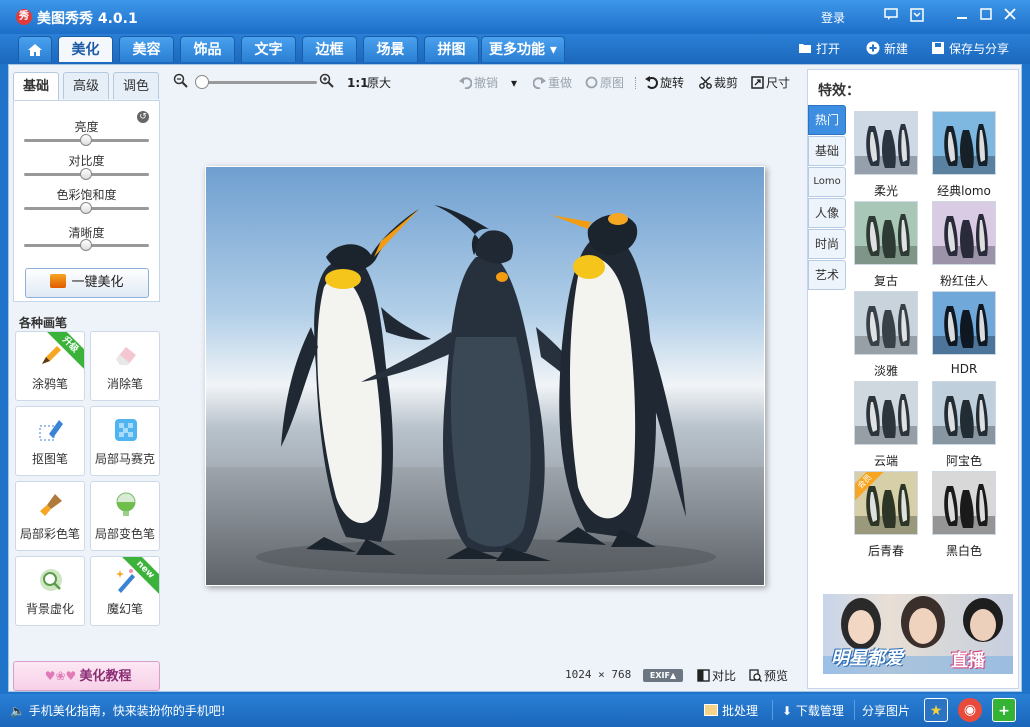 The image size is (1030, 727). Describe the element at coordinates (390, 49) in the screenshot. I see `tab-scene: 场景` at that location.